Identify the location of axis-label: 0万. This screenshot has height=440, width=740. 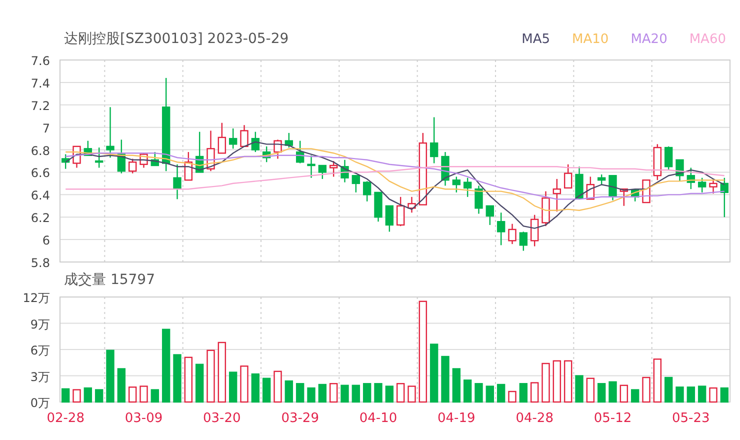
(40, 403).